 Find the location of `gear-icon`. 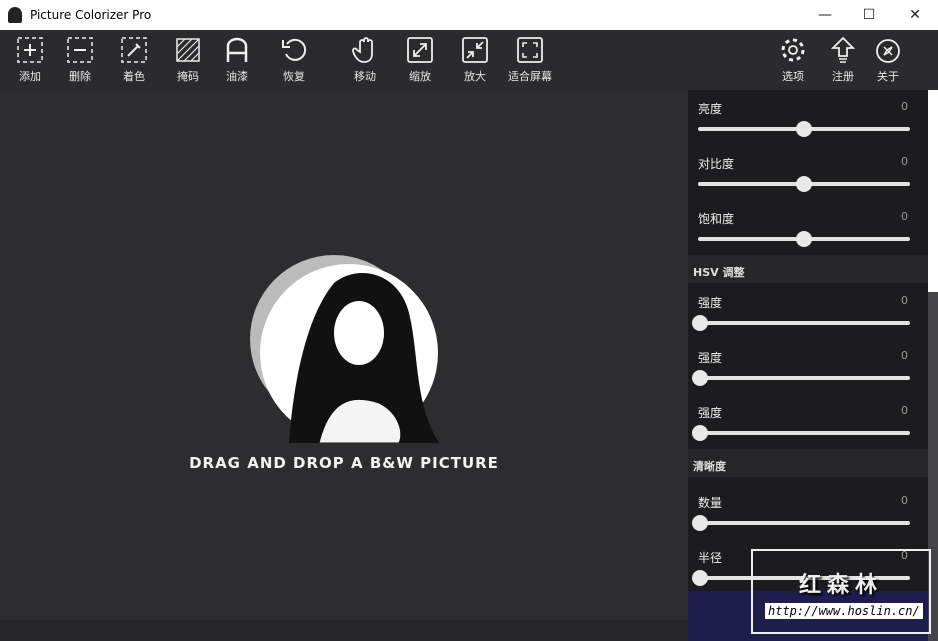

gear-icon is located at coordinates (793, 50).